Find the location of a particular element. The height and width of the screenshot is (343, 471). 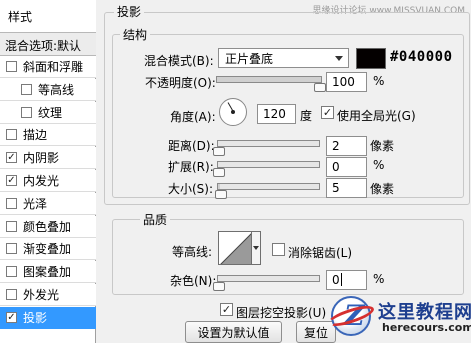

distance-slider-handle is located at coordinates (219, 151).